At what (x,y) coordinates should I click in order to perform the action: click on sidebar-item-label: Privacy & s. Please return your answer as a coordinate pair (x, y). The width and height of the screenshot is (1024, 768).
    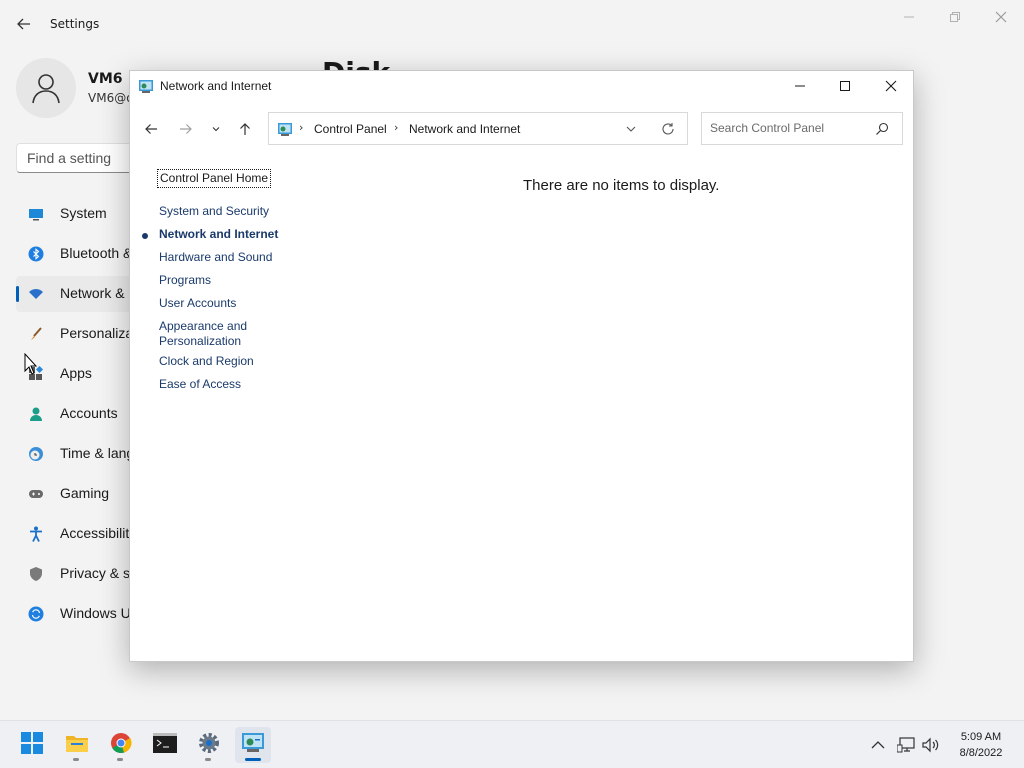
    Looking at the image, I should click on (95, 573).